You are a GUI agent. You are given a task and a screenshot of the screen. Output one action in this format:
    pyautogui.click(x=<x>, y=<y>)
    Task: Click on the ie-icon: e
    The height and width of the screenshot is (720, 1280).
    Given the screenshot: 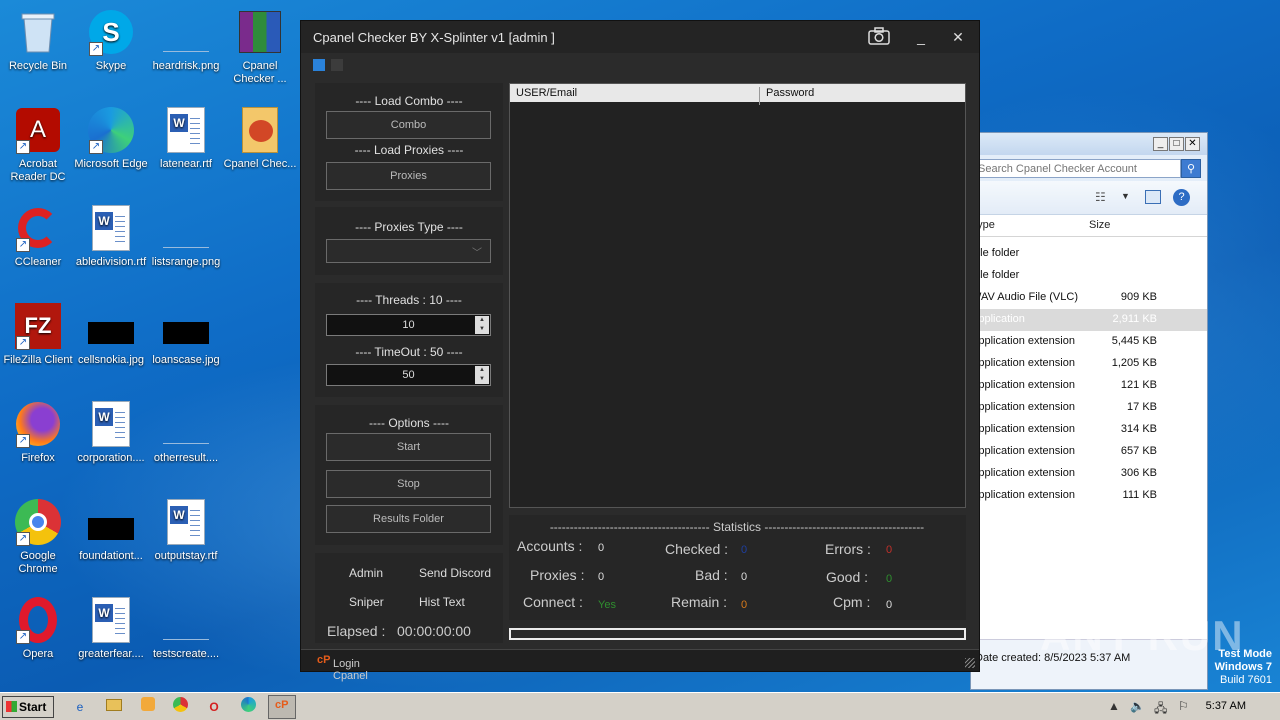 What is the action you would take?
    pyautogui.click(x=80, y=707)
    